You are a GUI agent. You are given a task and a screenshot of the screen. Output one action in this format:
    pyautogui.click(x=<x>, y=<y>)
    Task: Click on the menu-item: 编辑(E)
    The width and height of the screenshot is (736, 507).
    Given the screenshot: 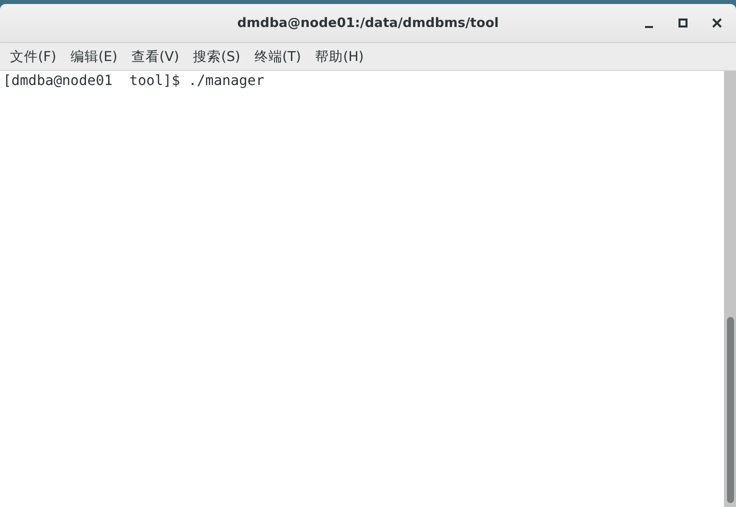 What is the action you would take?
    pyautogui.click(x=94, y=57)
    